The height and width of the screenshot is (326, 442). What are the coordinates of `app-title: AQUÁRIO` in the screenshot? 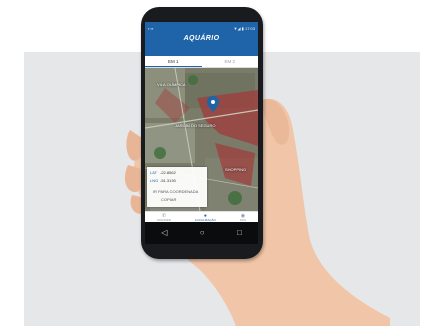 It's located at (201, 38).